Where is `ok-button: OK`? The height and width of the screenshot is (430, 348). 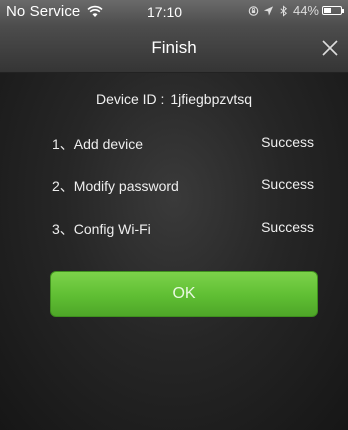 ok-button: OK is located at coordinates (184, 294).